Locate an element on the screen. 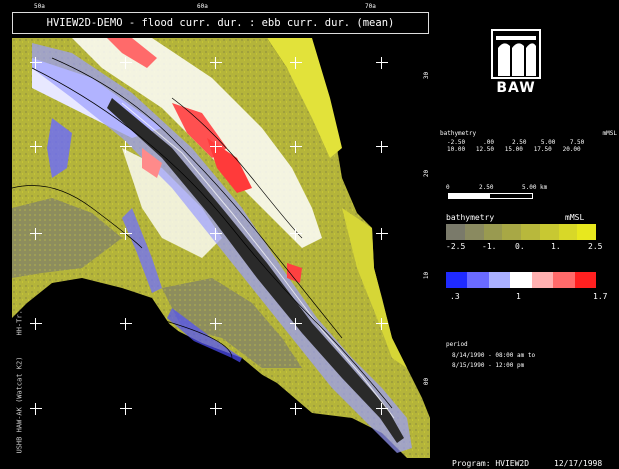 This screenshot has height=469, width=619. footer-date: 12/17/1998 is located at coordinates (578, 463).